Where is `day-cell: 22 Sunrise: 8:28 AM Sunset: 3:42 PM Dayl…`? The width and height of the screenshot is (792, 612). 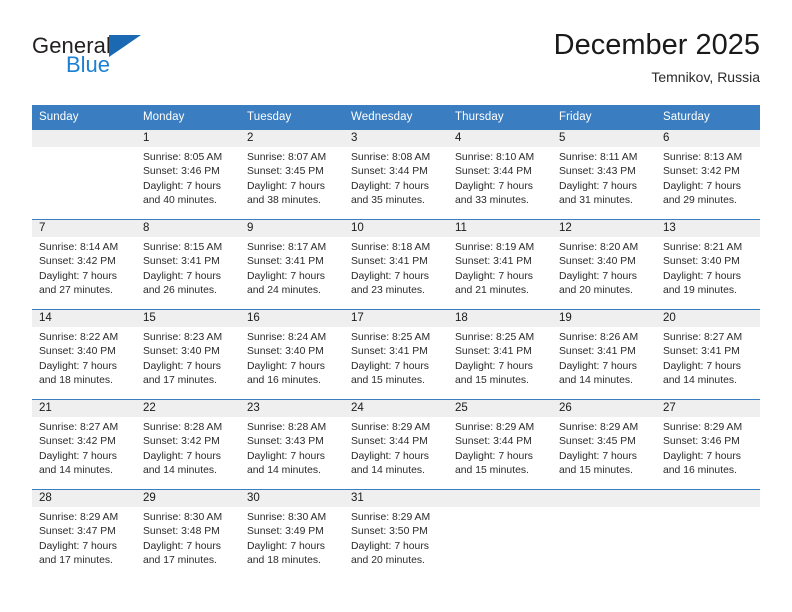
day-cell: 22 Sunrise: 8:28 AM Sunset: 3:42 PM Dayl… is located at coordinates (188, 444).